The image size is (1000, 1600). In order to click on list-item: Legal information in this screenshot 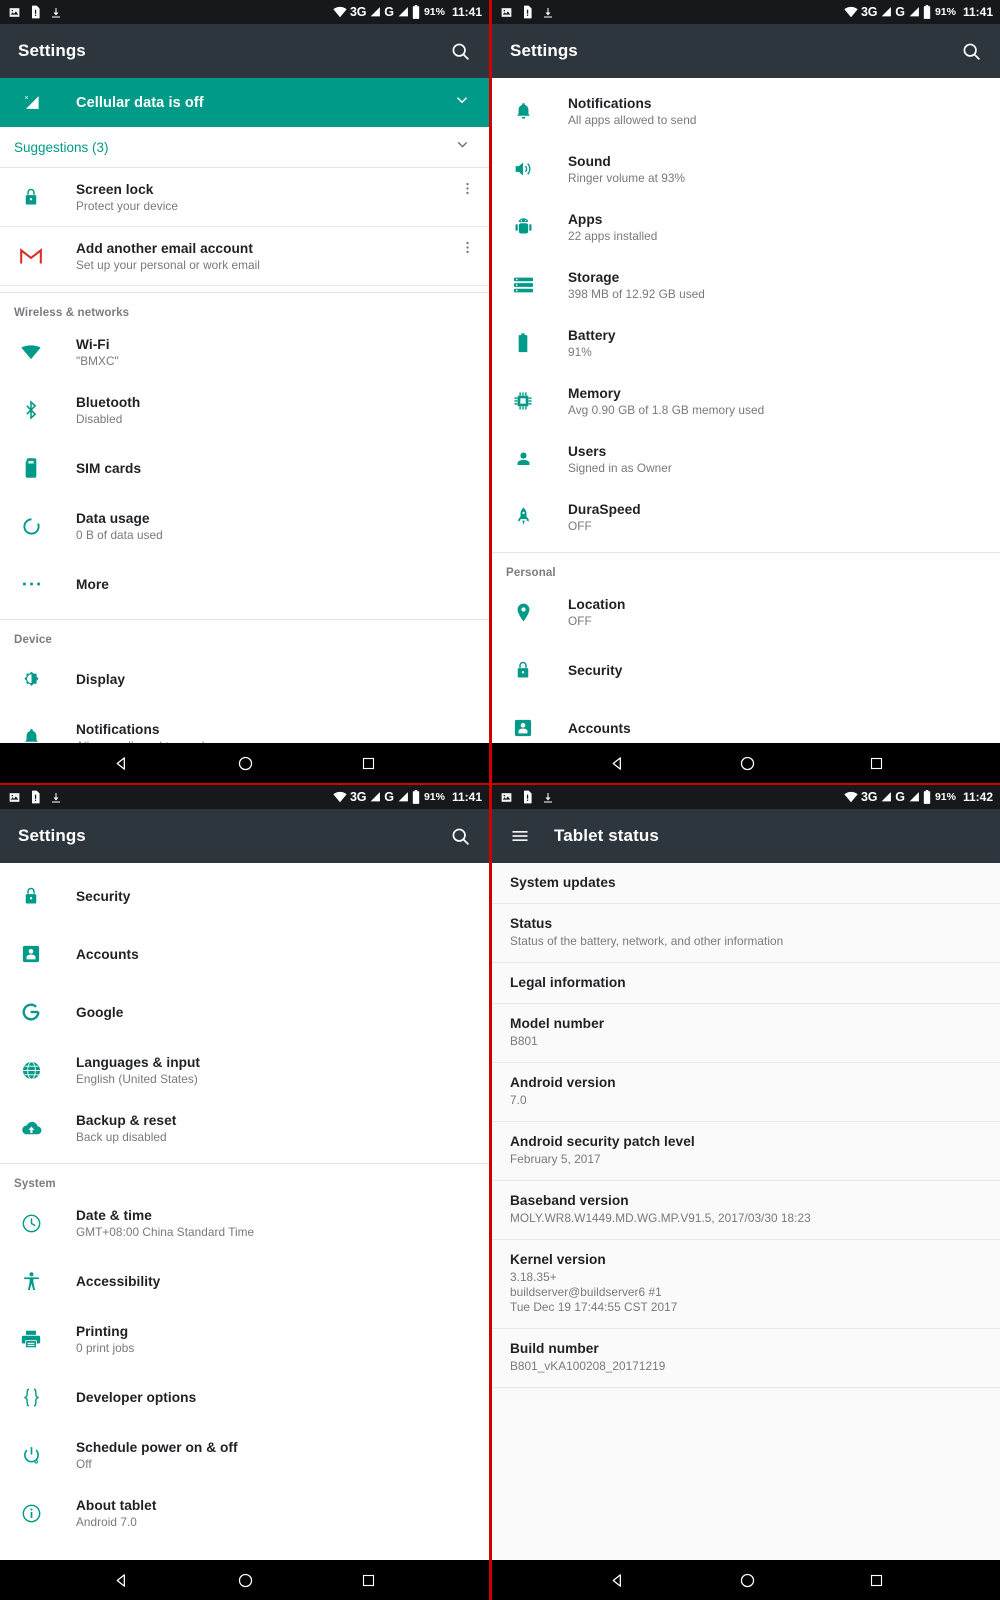, I will do `click(746, 983)`.